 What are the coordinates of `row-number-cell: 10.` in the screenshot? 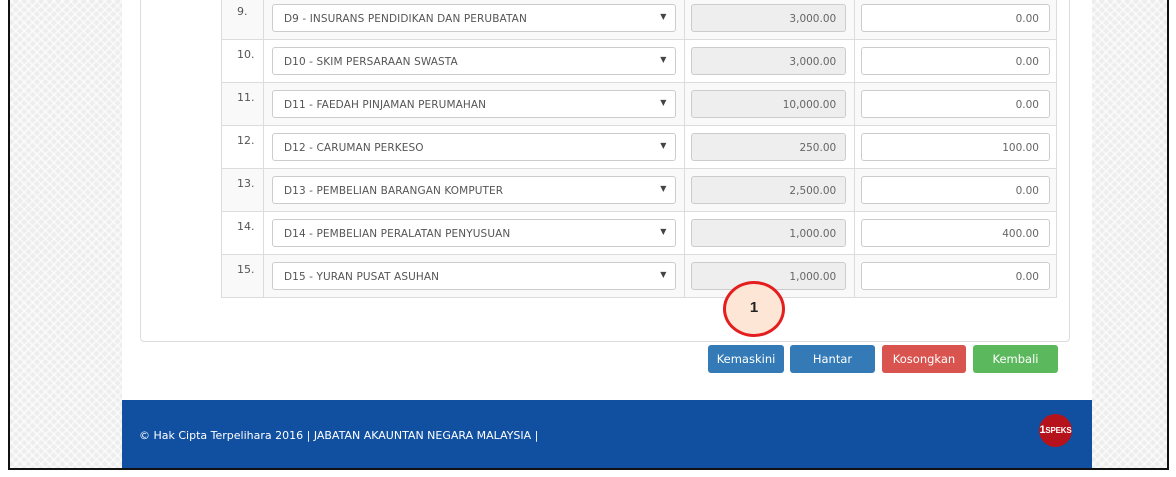 It's located at (242, 61).